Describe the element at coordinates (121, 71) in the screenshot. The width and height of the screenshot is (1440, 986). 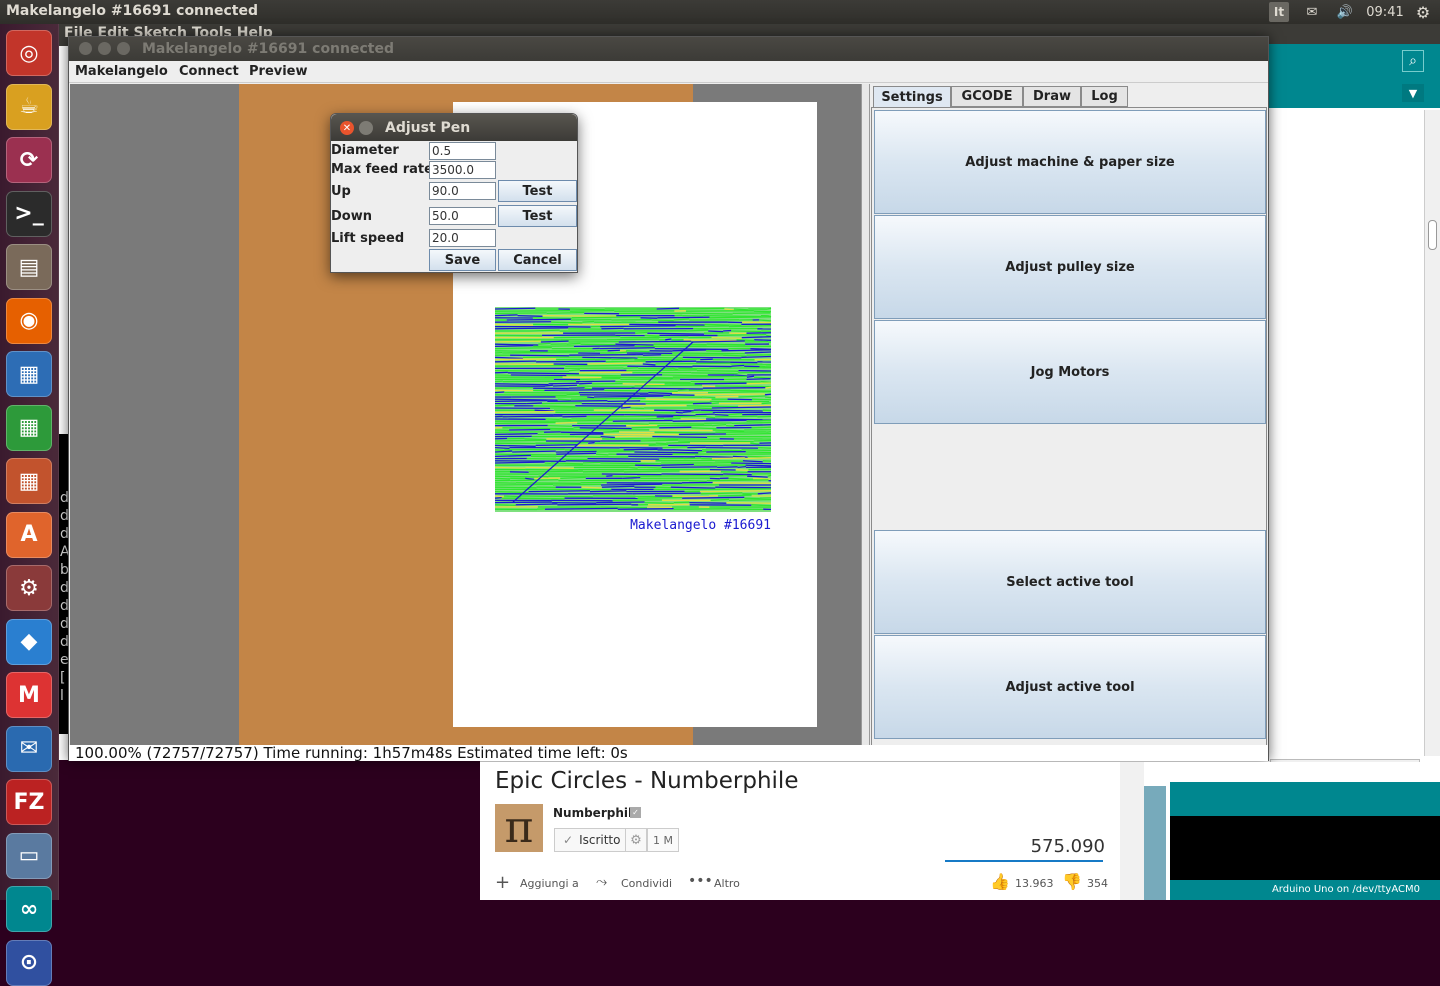
I see `menu-makelangelo: Makelangelo` at that location.